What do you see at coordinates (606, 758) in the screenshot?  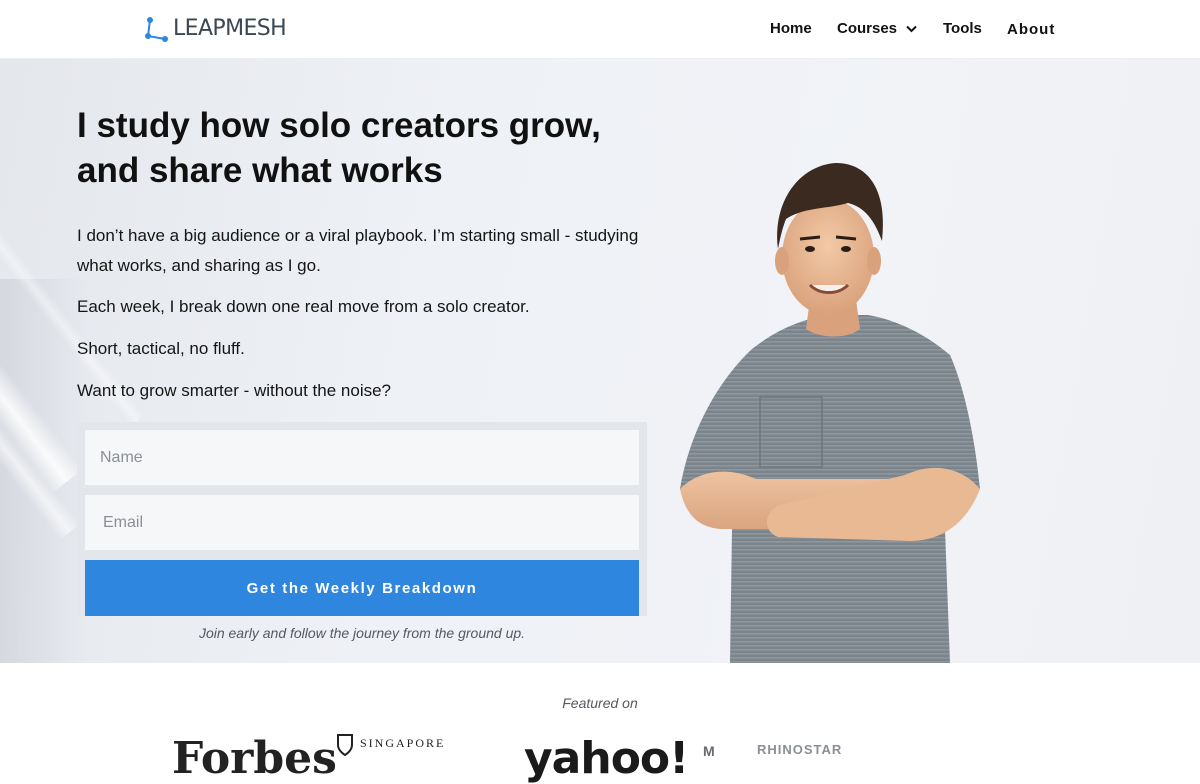 I see `yahoo-logo: yahoo!` at bounding box center [606, 758].